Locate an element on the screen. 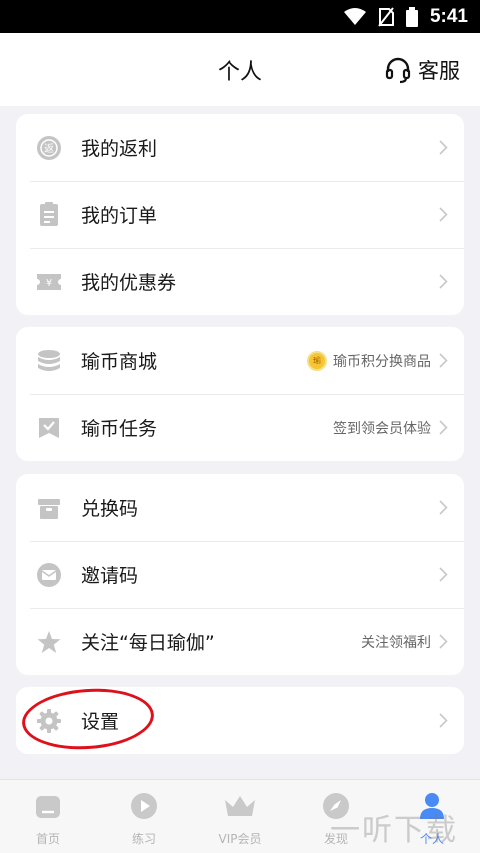 This screenshot has height=853, width=480. nav-label: VIP会员 is located at coordinates (240, 839).